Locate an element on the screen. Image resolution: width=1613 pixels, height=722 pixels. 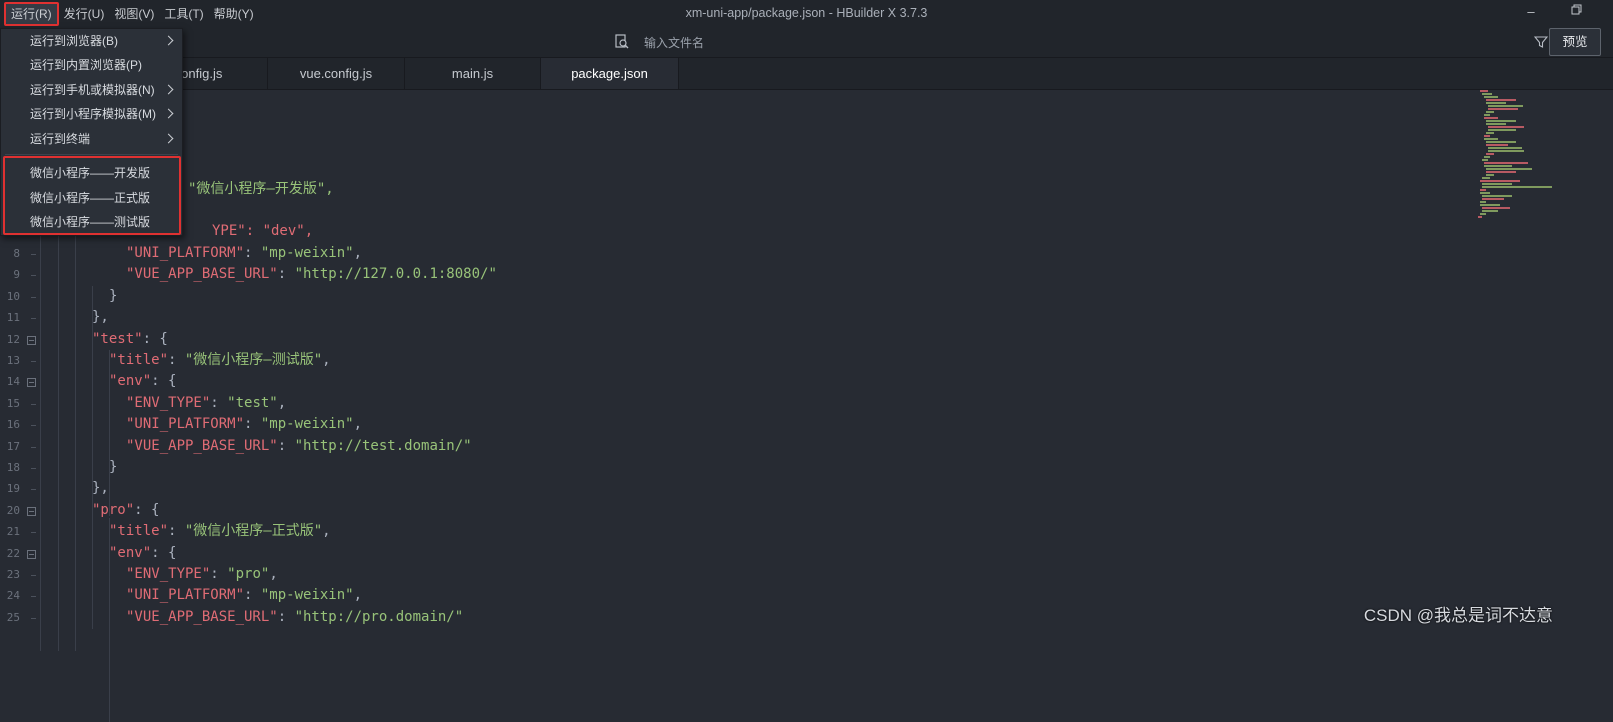
preview-button: 预览 is located at coordinates (1575, 42).